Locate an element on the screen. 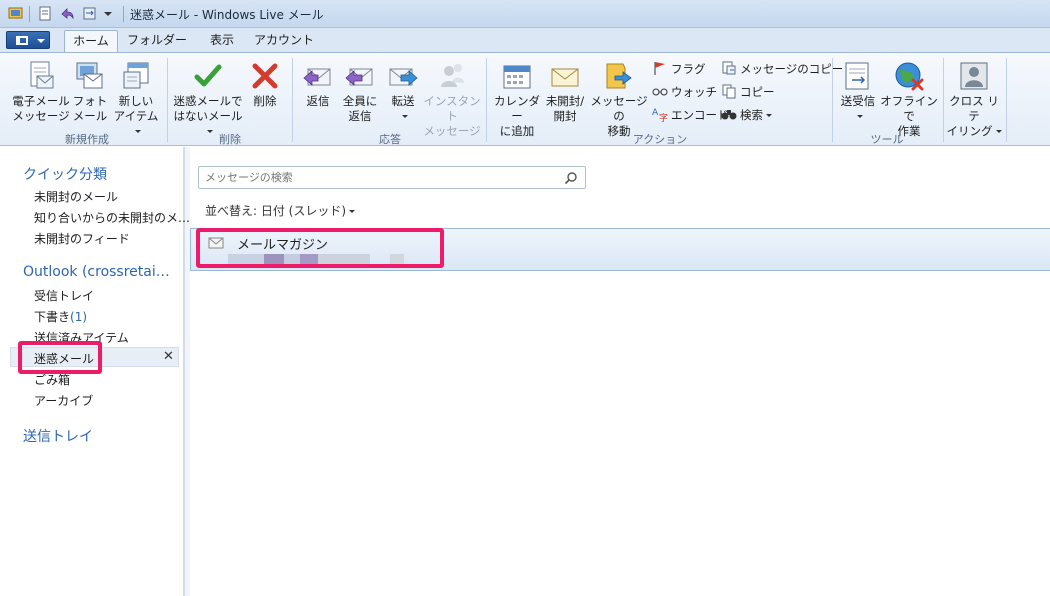 This screenshot has height=596, width=1050. forward-button: 転送 is located at coordinates (403, 92).